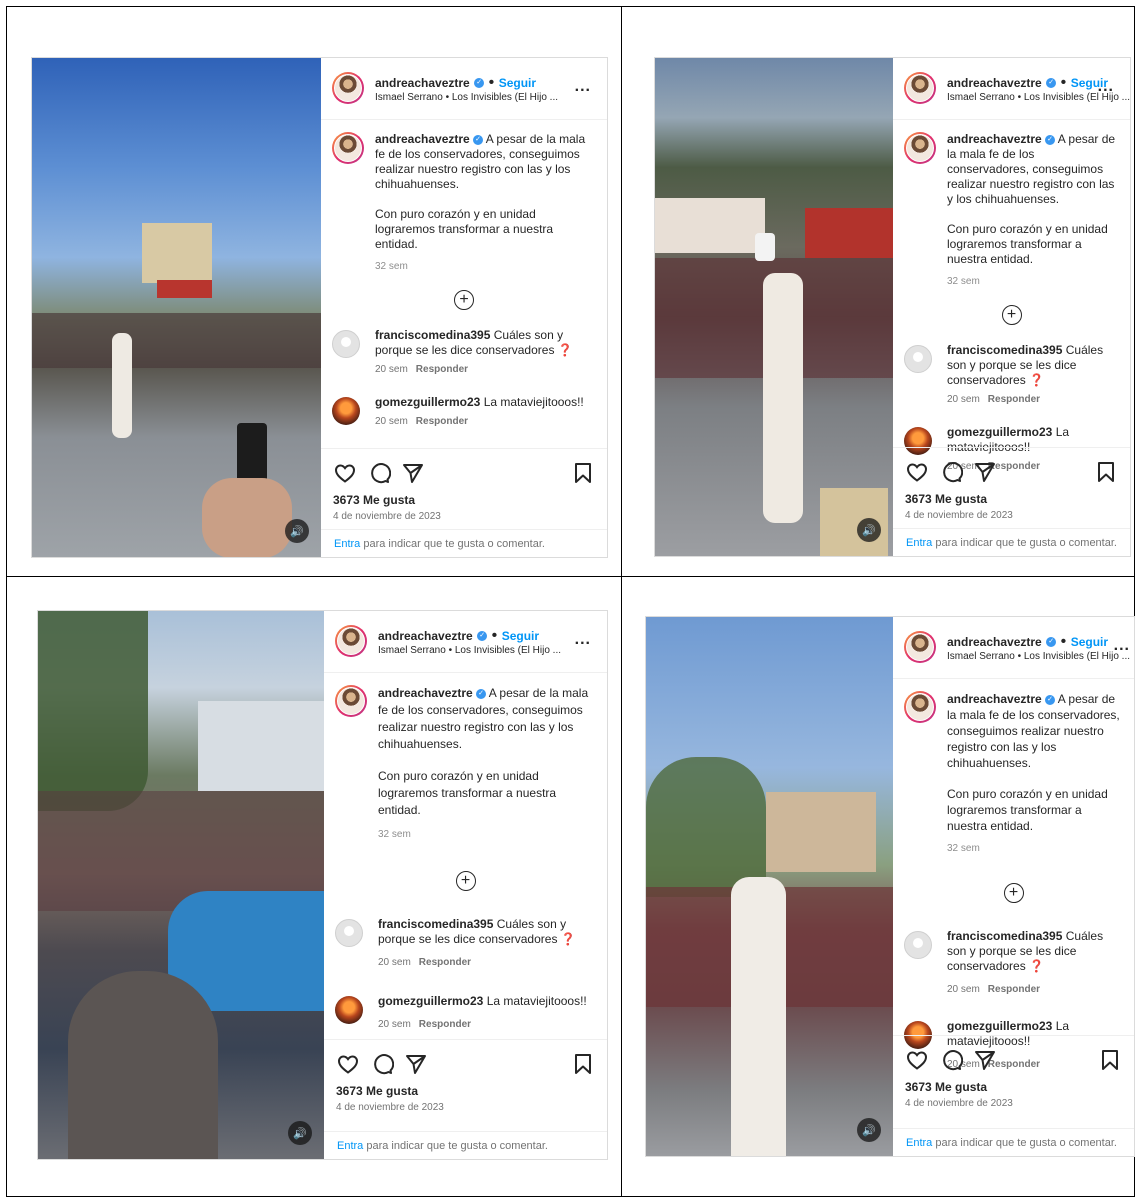 This screenshot has height=1197, width=1135. What do you see at coordinates (394, 834) in the screenshot?
I see `caption-time: 32 sem` at bounding box center [394, 834].